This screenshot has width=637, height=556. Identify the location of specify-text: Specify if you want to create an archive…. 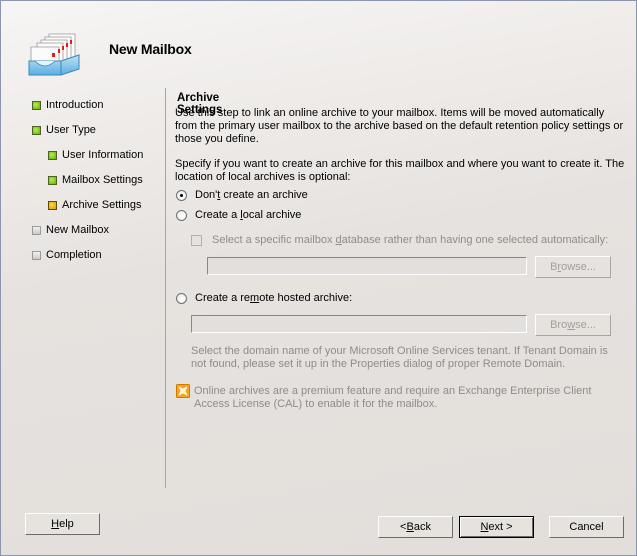
(400, 170).